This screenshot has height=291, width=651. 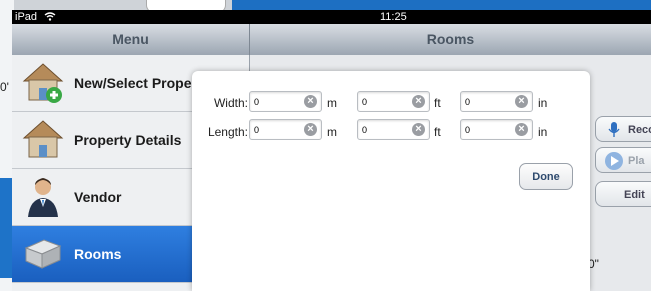 What do you see at coordinates (43, 83) in the screenshot?
I see `house-add-icon` at bounding box center [43, 83].